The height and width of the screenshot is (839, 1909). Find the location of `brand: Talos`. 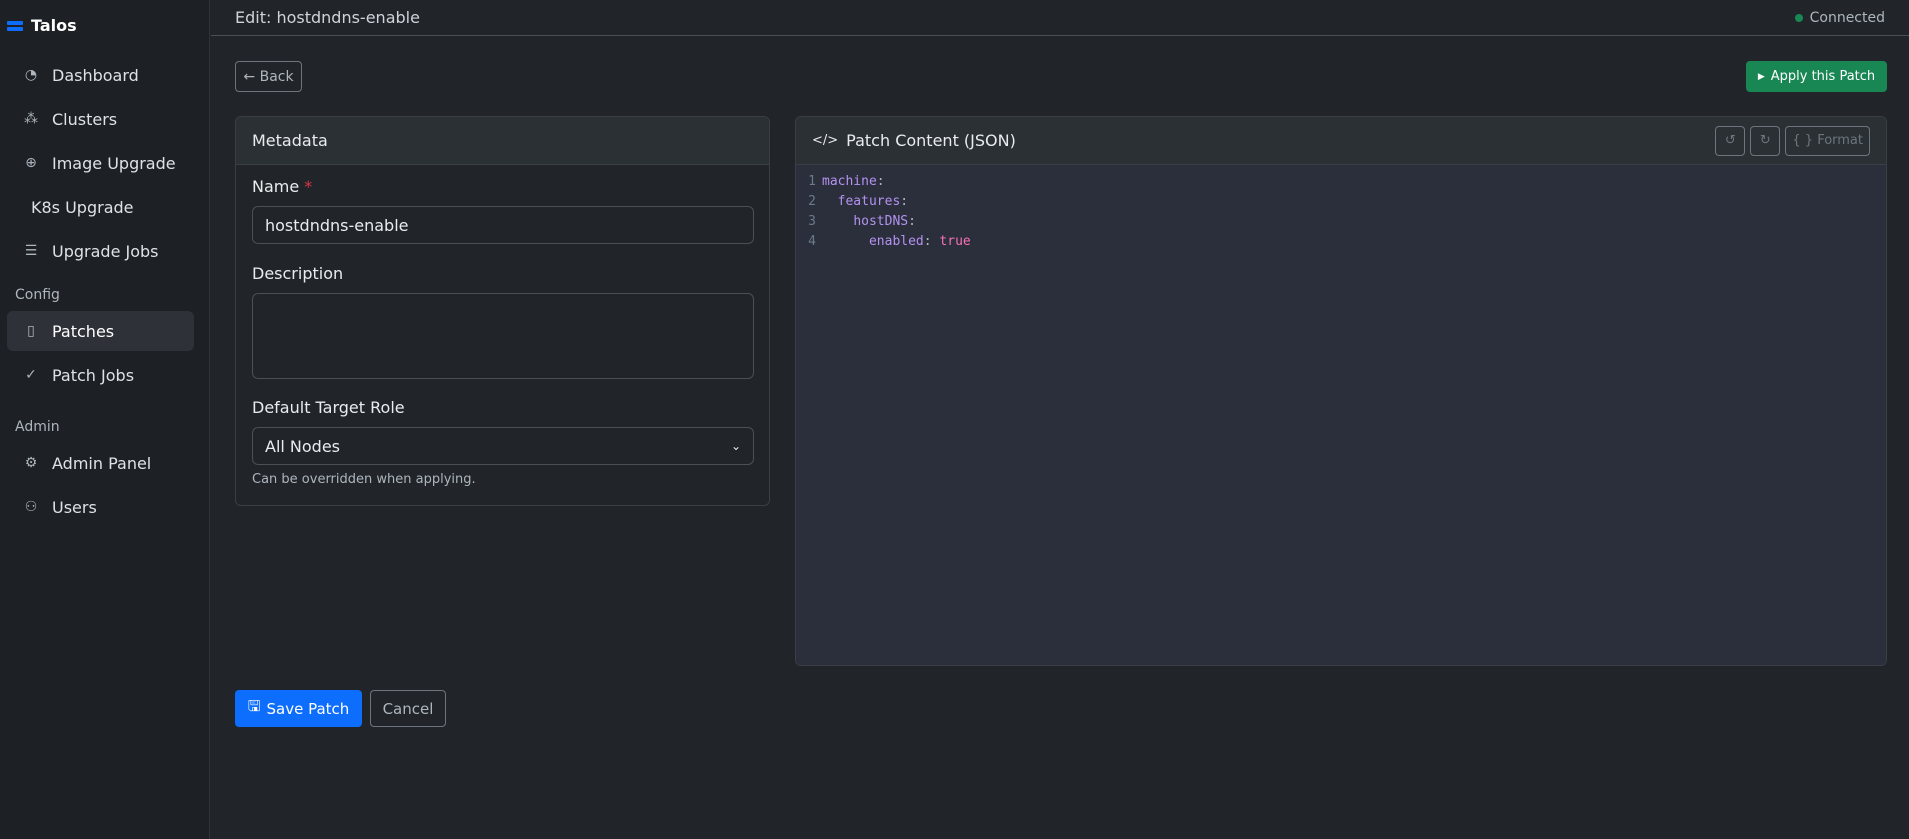

brand: Talos is located at coordinates (42, 25).